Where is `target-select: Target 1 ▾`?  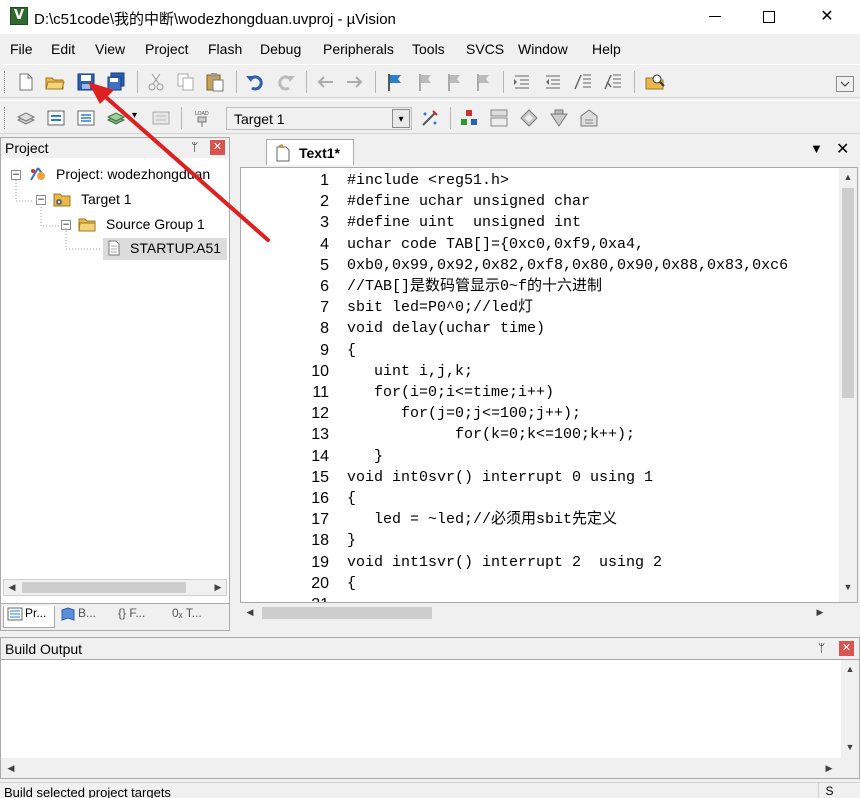
target-select: Target 1 ▾ is located at coordinates (319, 118).